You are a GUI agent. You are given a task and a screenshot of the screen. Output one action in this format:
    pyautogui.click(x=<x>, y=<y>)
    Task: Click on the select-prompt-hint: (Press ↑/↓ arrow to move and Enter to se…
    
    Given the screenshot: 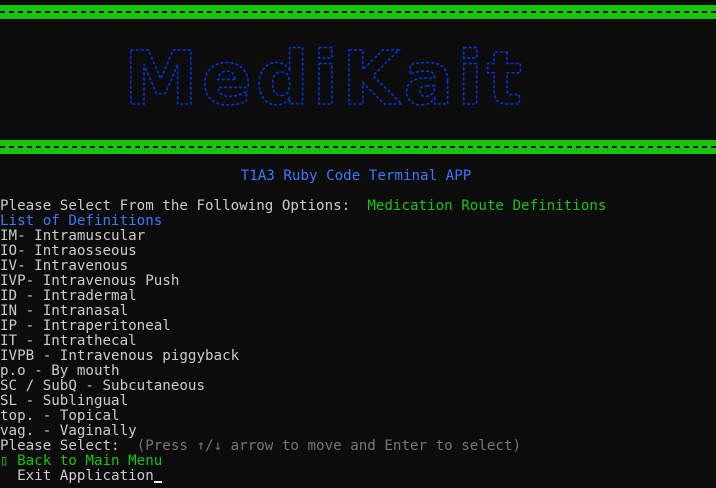 What is the action you would take?
    pyautogui.click(x=329, y=446)
    